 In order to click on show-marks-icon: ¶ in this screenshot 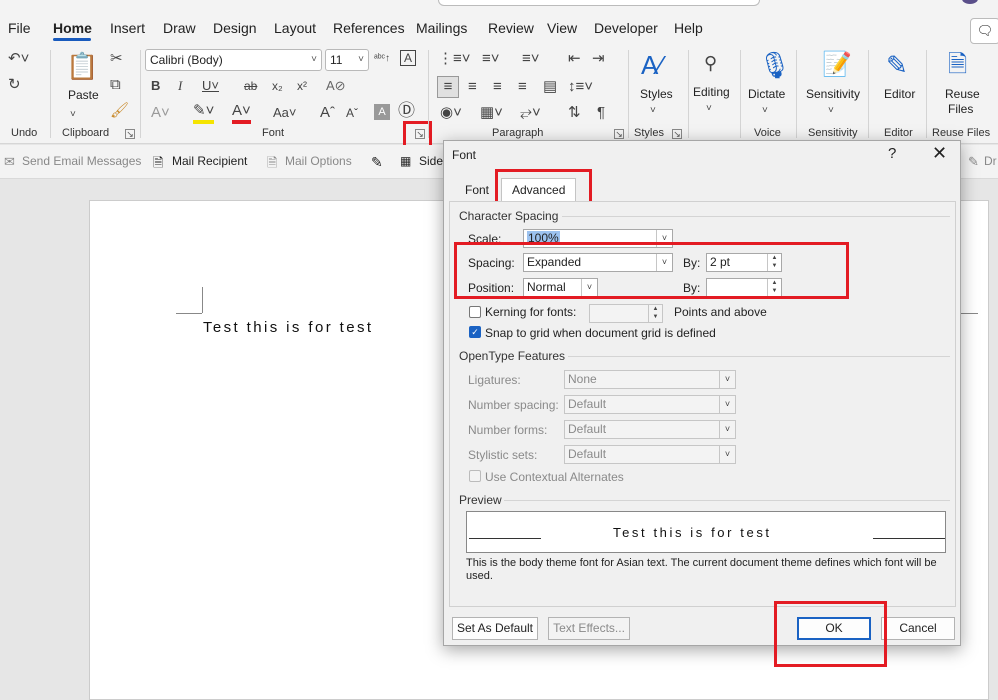, I will do `click(601, 113)`.